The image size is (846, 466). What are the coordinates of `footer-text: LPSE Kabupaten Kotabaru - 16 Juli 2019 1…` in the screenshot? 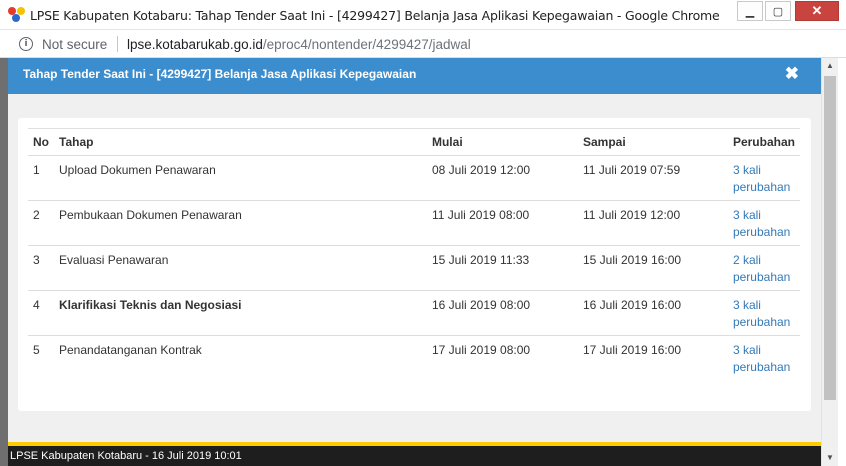 It's located at (126, 456).